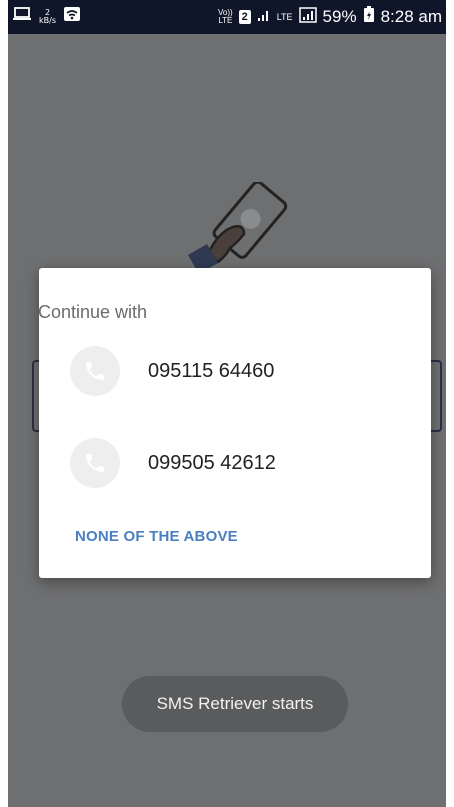 This screenshot has height=807, width=454. I want to click on toast-message: SMS Retriever starts, so click(235, 704).